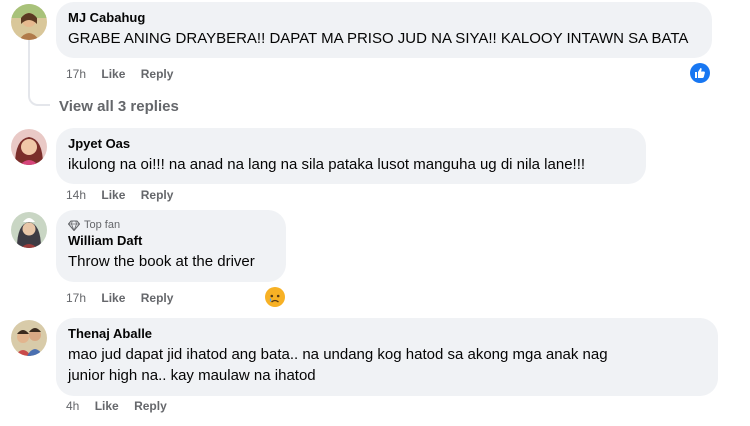 The height and width of the screenshot is (426, 750). I want to click on comment-actions: 14h Like Reply, so click(125, 195).